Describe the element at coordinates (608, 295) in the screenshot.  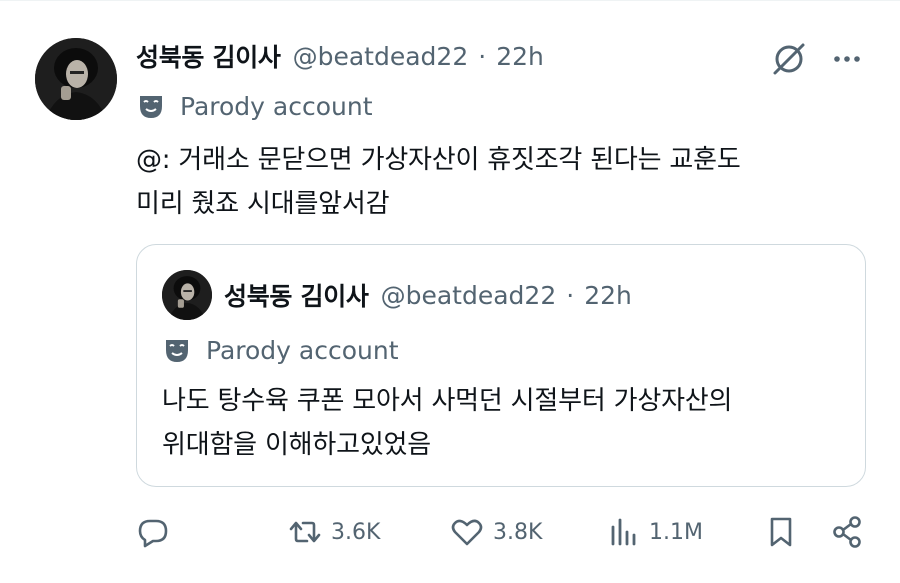
I see `quoted-timestamp: 22h` at that location.